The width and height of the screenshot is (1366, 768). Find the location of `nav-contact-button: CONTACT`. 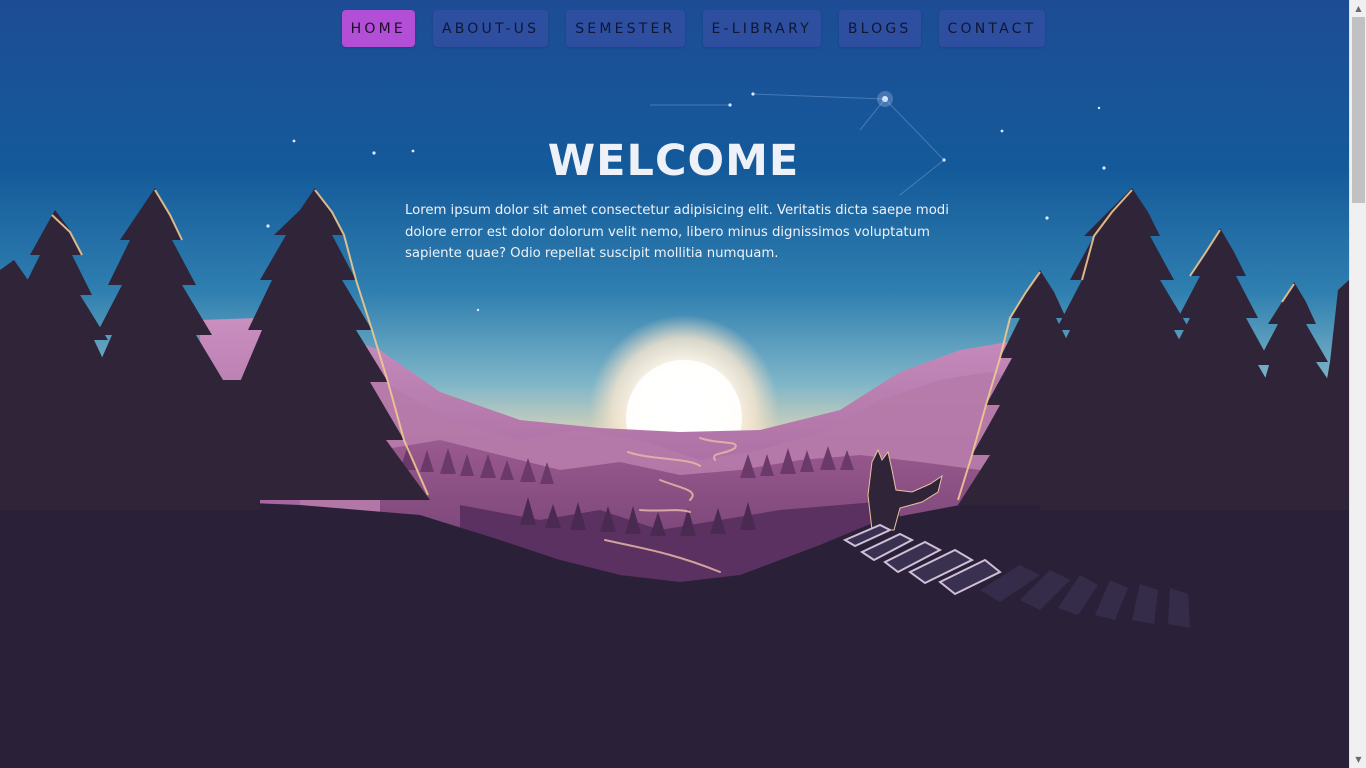

nav-contact-button: CONTACT is located at coordinates (992, 28).